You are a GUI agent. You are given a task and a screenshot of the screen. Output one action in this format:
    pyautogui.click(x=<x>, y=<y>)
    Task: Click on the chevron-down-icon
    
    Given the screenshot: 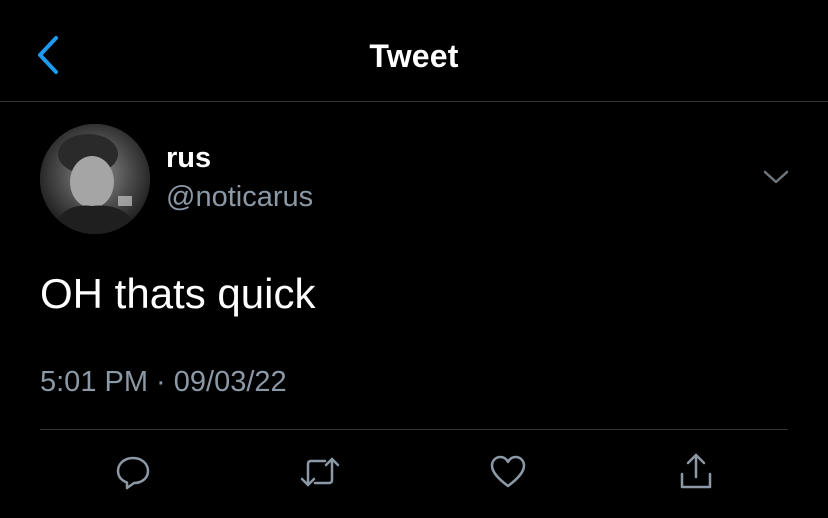 What is the action you would take?
    pyautogui.click(x=776, y=179)
    